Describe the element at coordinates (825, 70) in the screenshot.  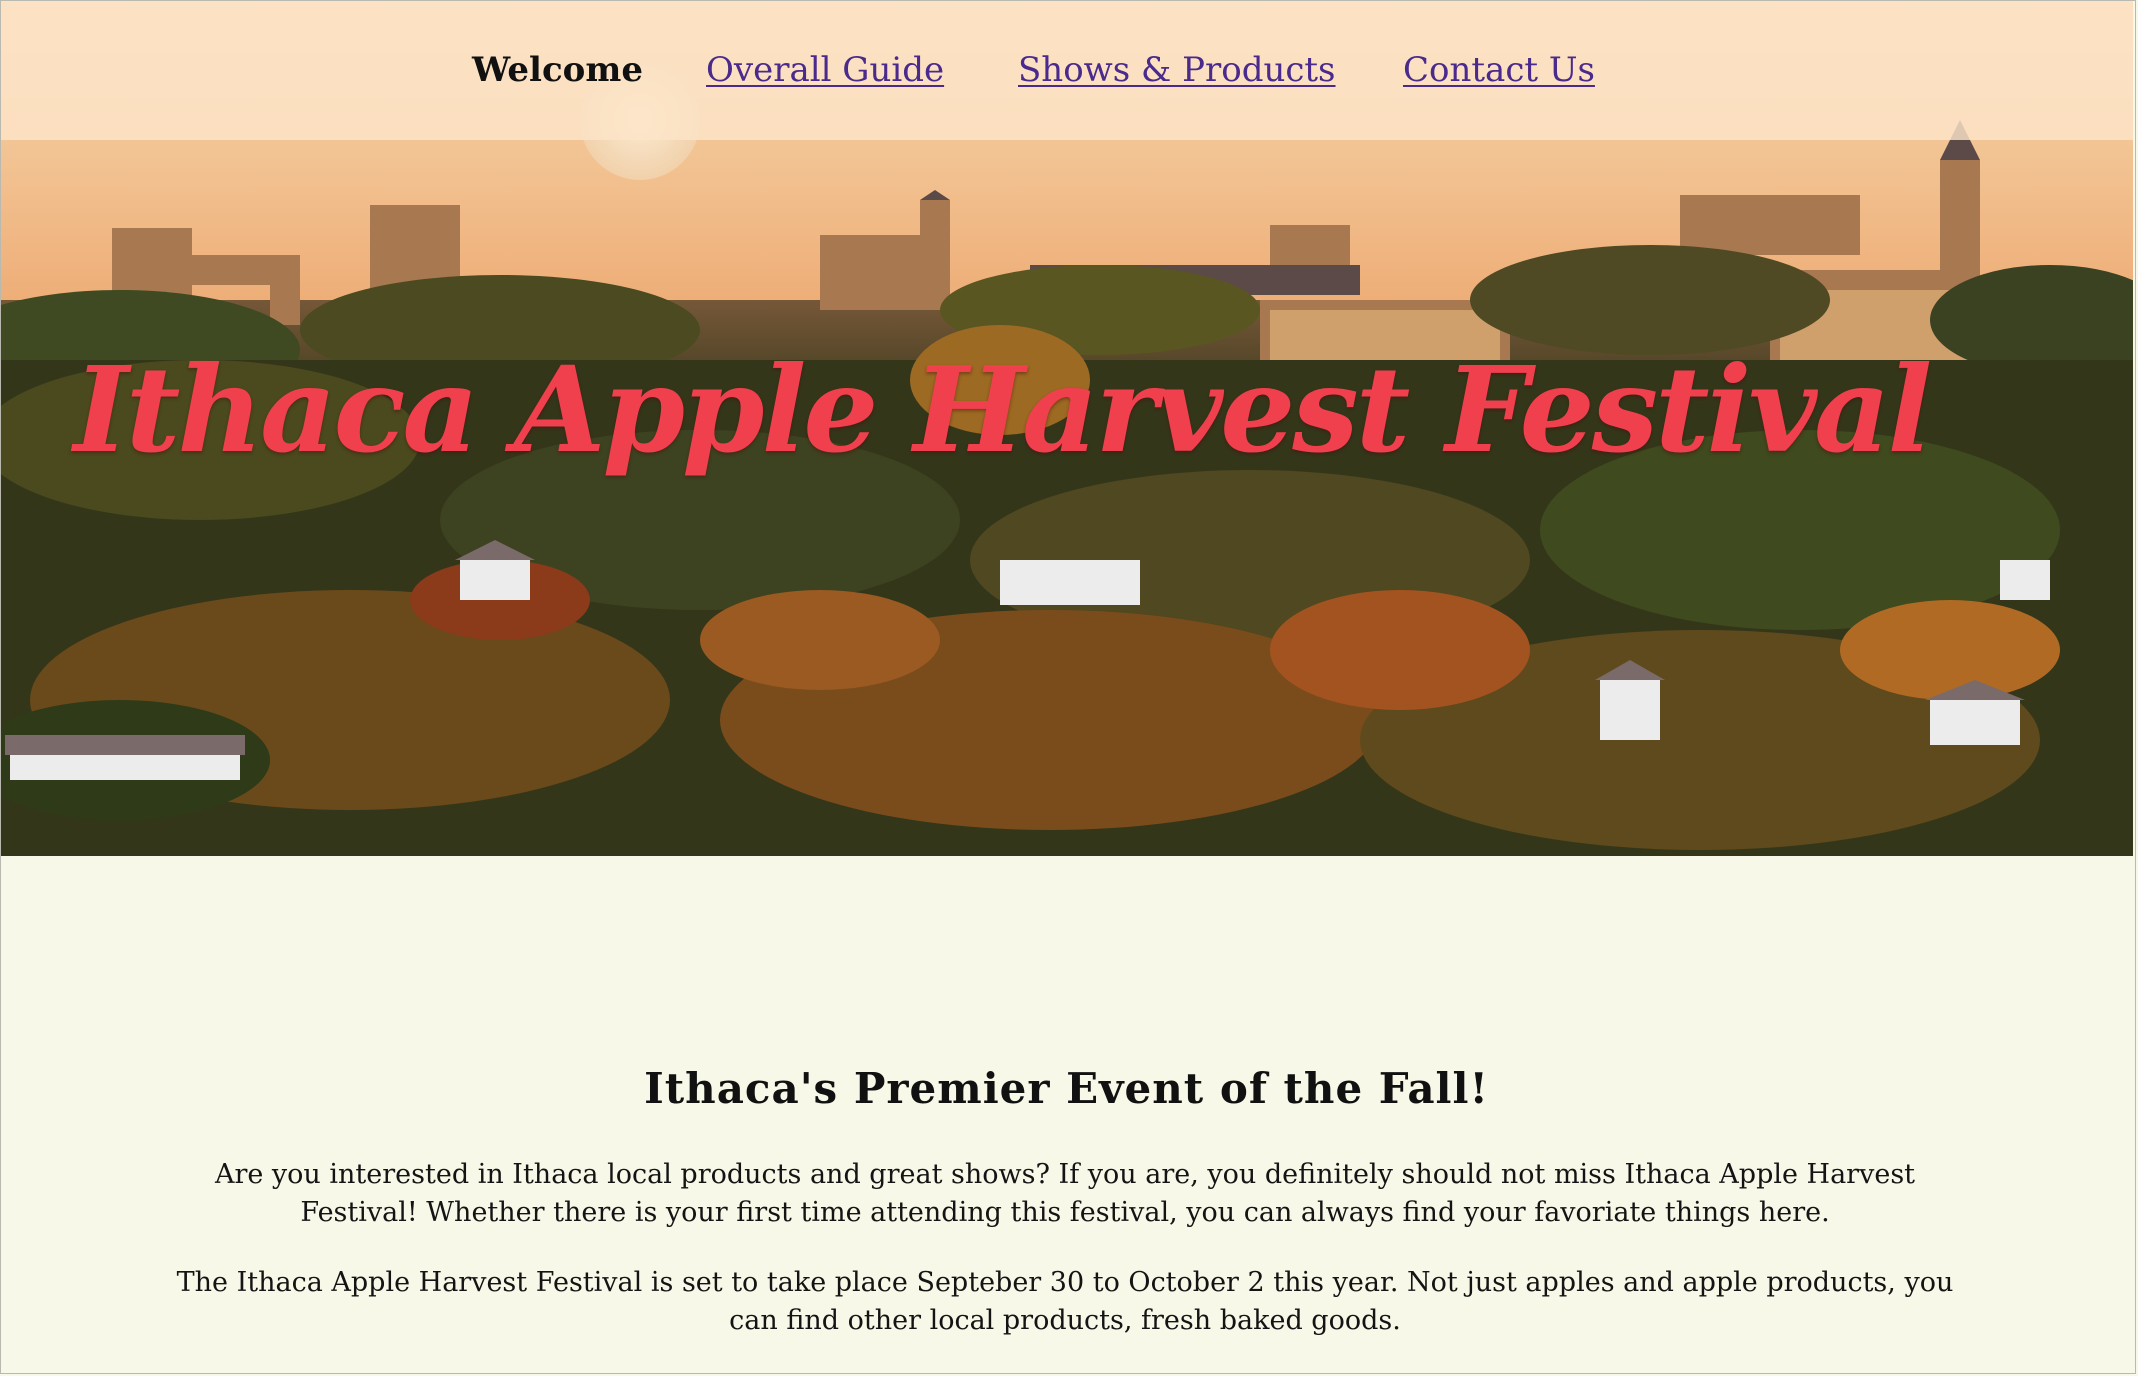
I see `nav-overall-guide: Overall Guide` at that location.